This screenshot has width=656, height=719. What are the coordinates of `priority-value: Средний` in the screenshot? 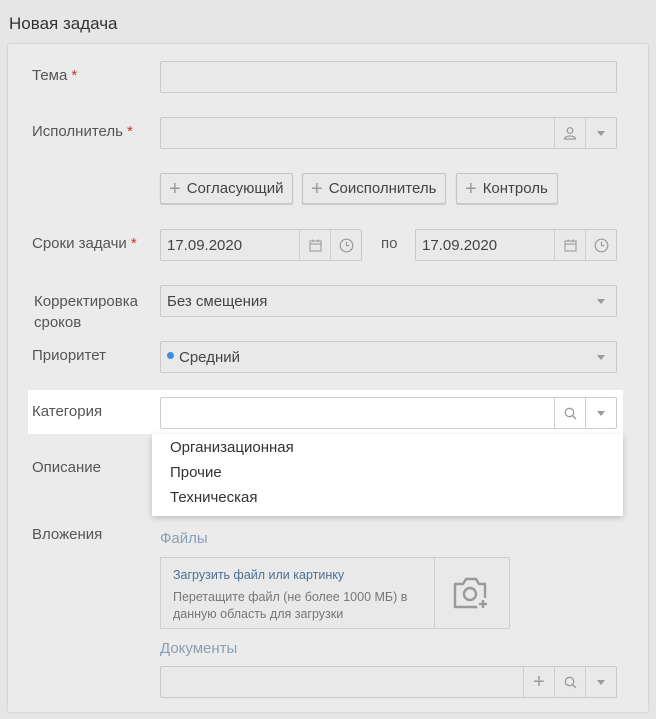 It's located at (209, 357).